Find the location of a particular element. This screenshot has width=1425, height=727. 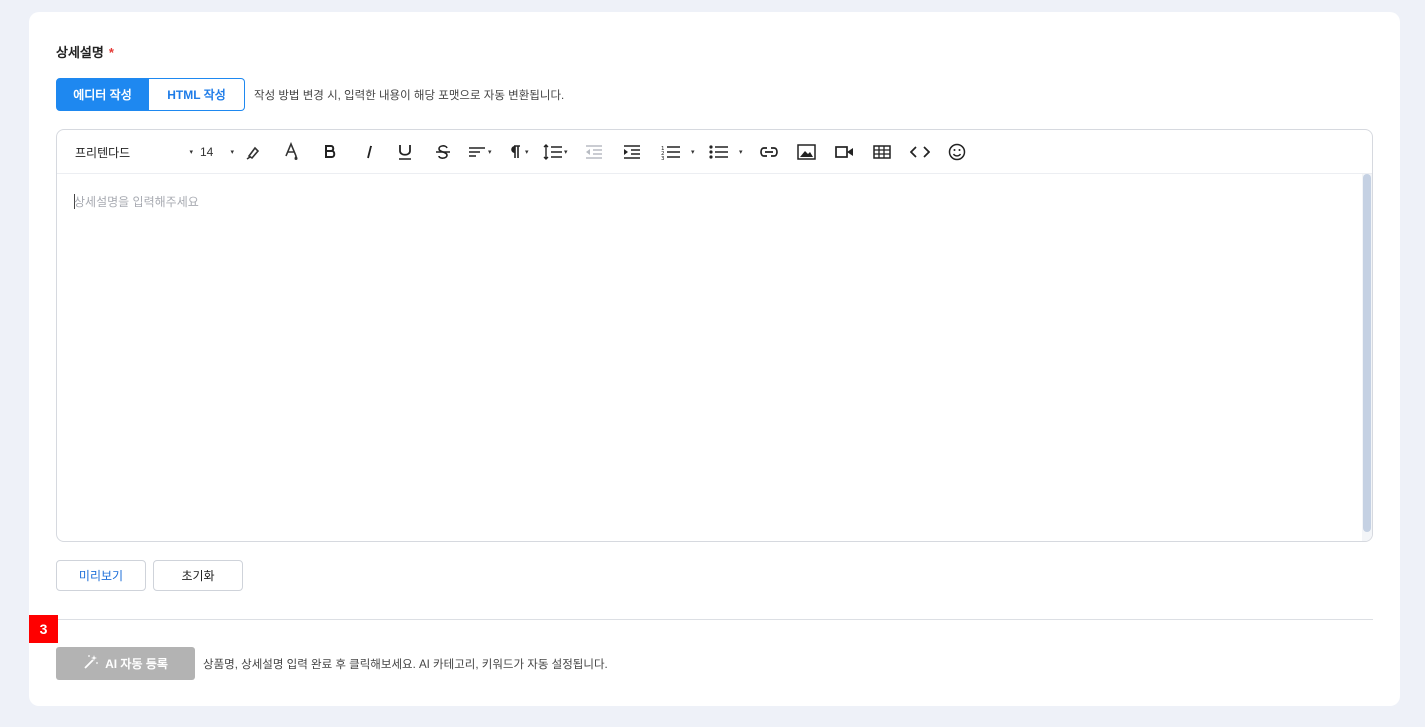

editor-placeholder: 상세설명을 입력해주세요 is located at coordinates (136, 202).